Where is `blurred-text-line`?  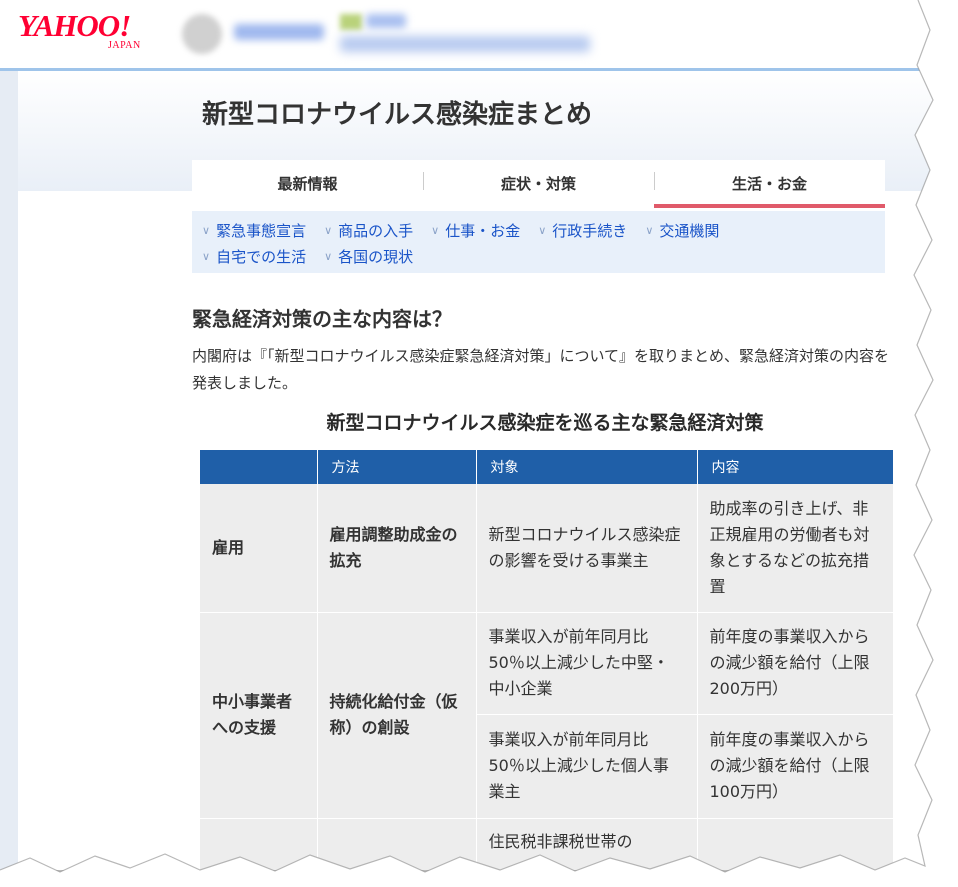
blurred-text-line is located at coordinates (465, 44).